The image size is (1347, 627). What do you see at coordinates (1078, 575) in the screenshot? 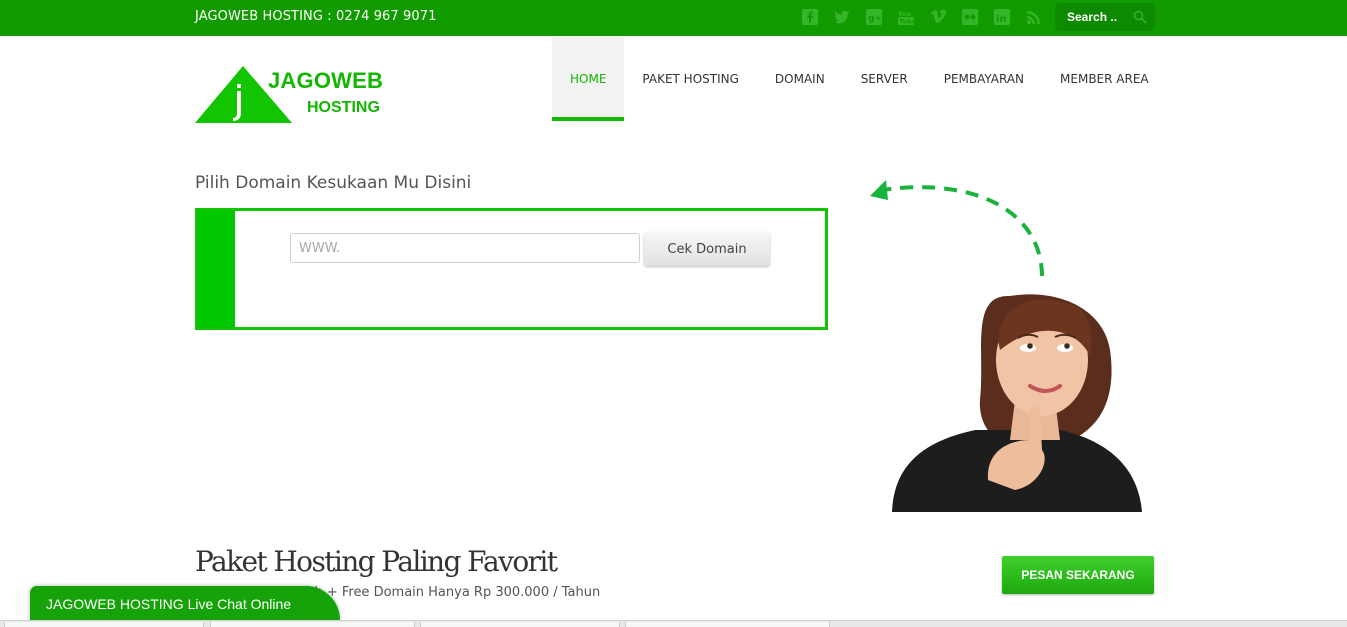
I see `pesan-sekarang-button: PESAN SEKARANG` at bounding box center [1078, 575].